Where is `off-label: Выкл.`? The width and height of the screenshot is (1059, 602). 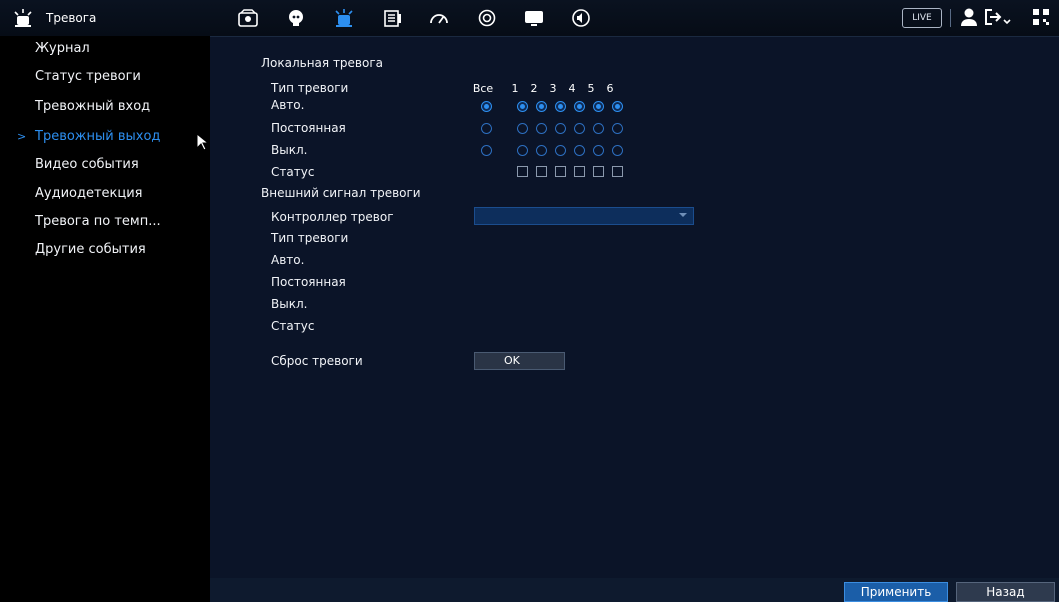 off-label: Выкл. is located at coordinates (289, 150).